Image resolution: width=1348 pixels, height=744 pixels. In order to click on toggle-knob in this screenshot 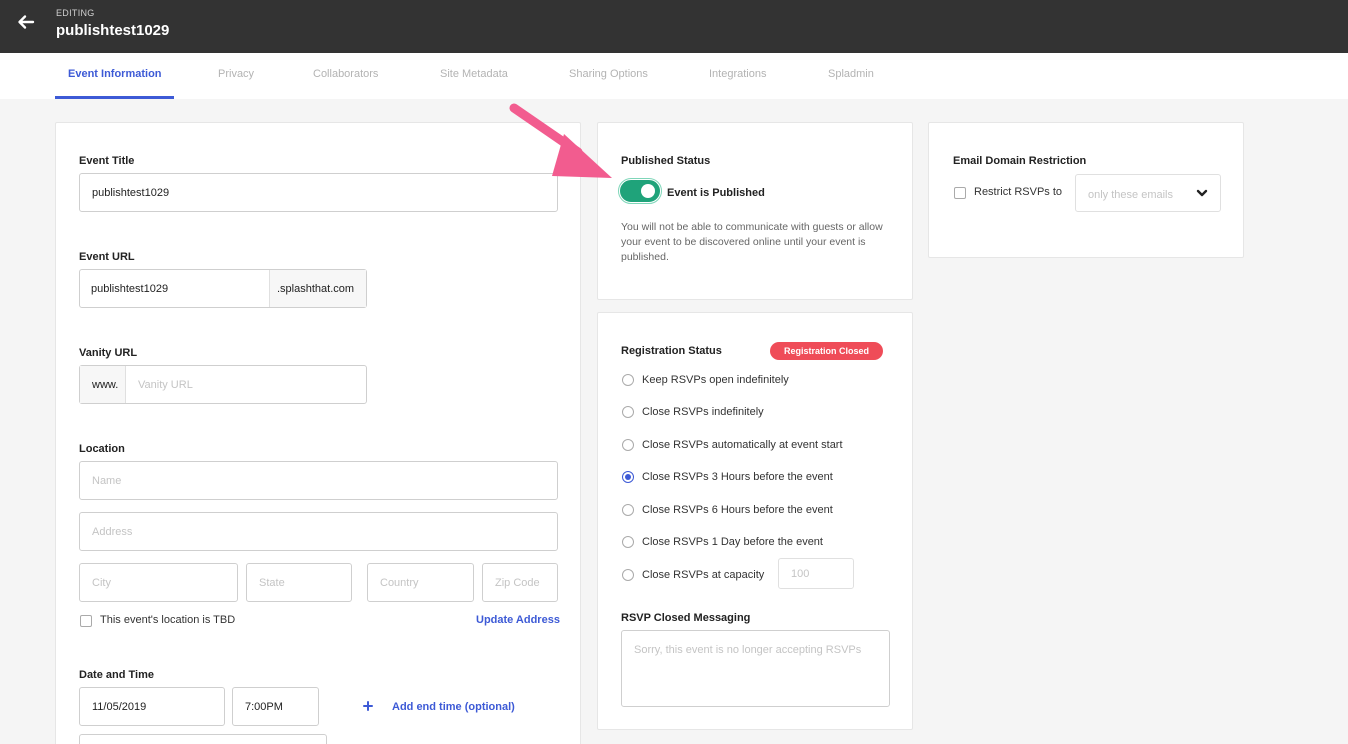, I will do `click(648, 191)`.